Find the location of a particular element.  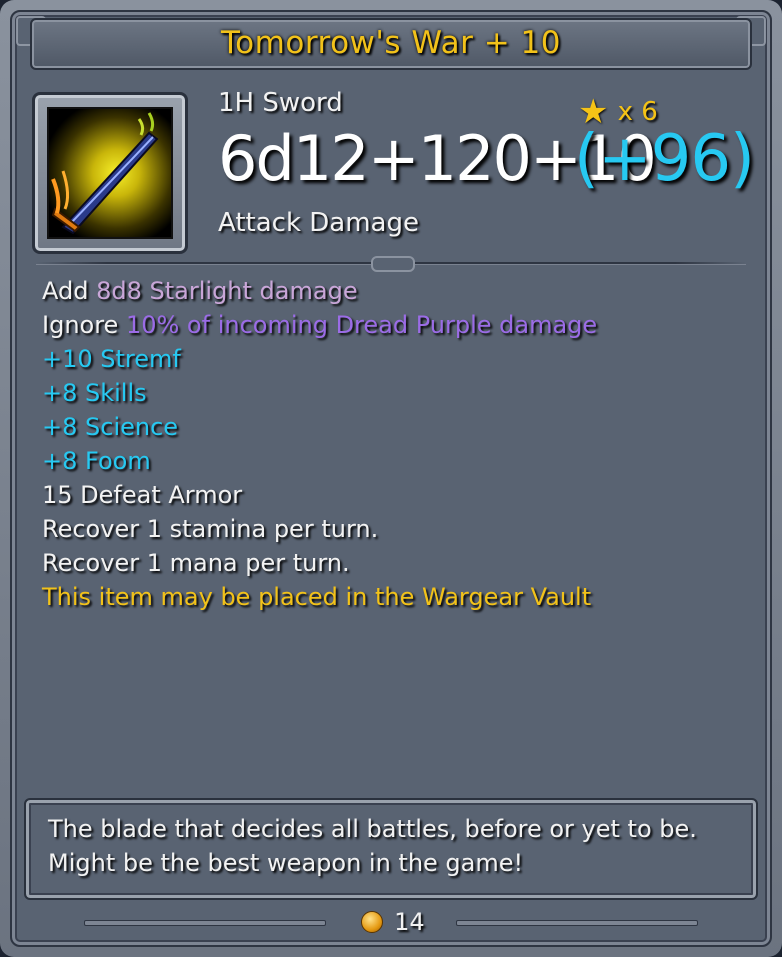

stat-line: +10 Stremf is located at coordinates (111, 359).